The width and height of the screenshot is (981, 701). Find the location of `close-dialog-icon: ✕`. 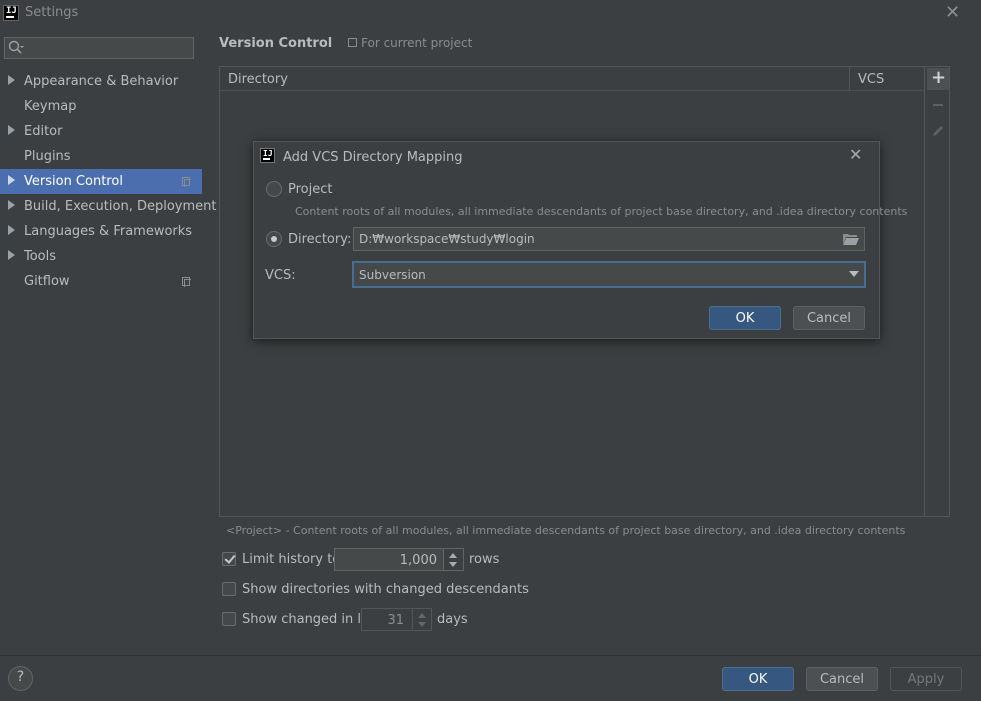

close-dialog-icon: ✕ is located at coordinates (855, 154).